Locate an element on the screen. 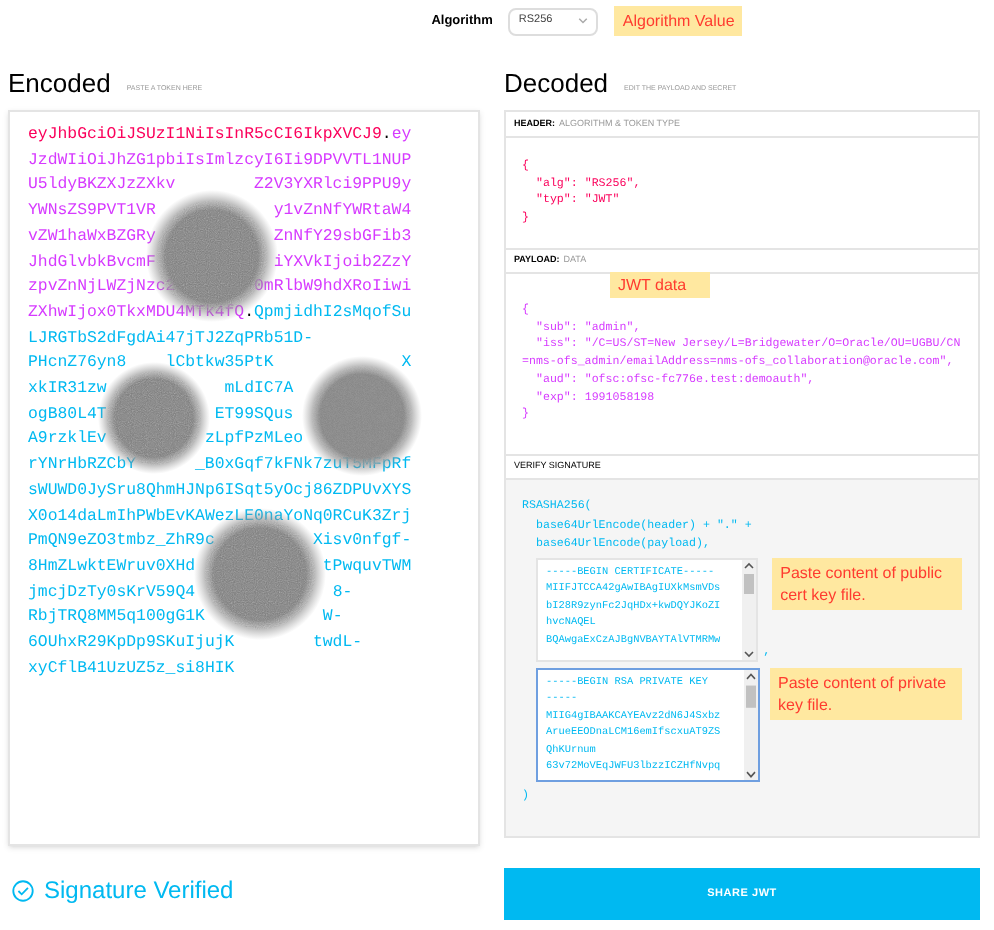  token-text: 6OUhxR29KpDp9SKuIjujK is located at coordinates (131, 644).